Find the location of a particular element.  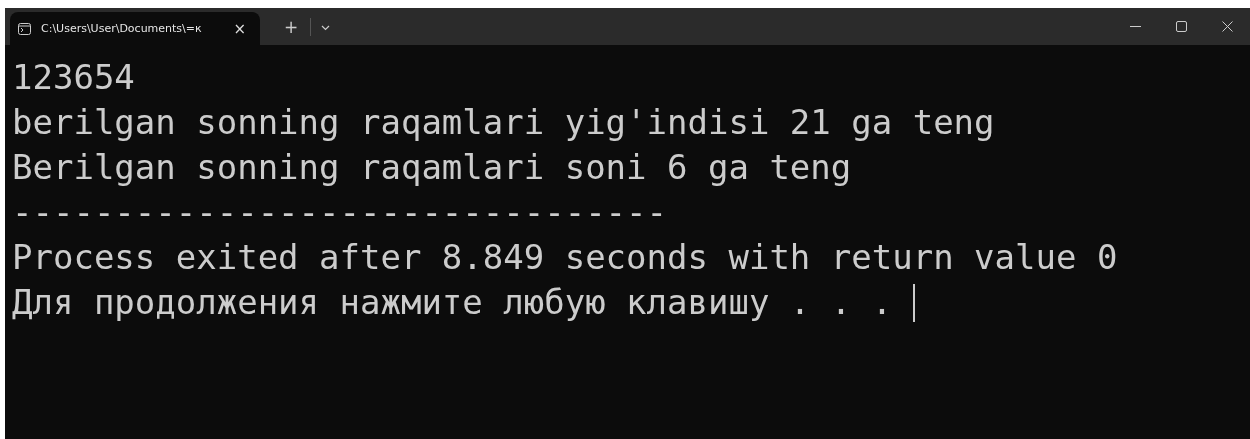

text-cursor is located at coordinates (913, 302).